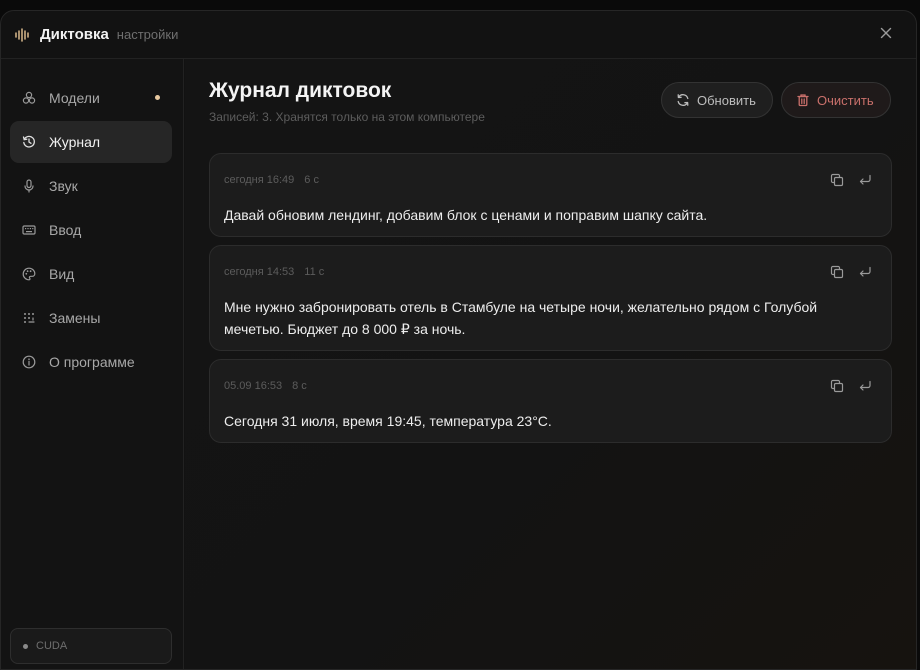  Describe the element at coordinates (23, 35) in the screenshot. I see `waveform-icon` at that location.